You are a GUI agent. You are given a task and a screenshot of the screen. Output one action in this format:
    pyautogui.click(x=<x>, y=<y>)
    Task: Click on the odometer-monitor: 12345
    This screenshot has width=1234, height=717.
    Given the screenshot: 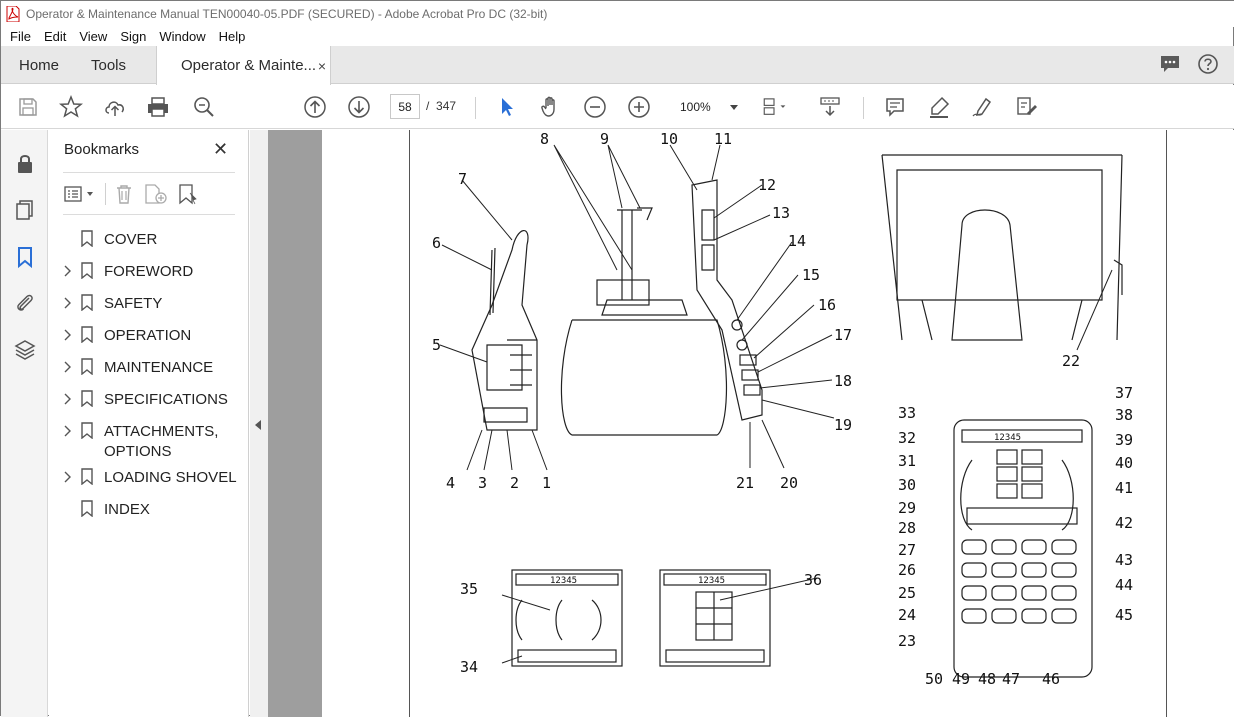 What is the action you would take?
    pyautogui.click(x=1007, y=438)
    